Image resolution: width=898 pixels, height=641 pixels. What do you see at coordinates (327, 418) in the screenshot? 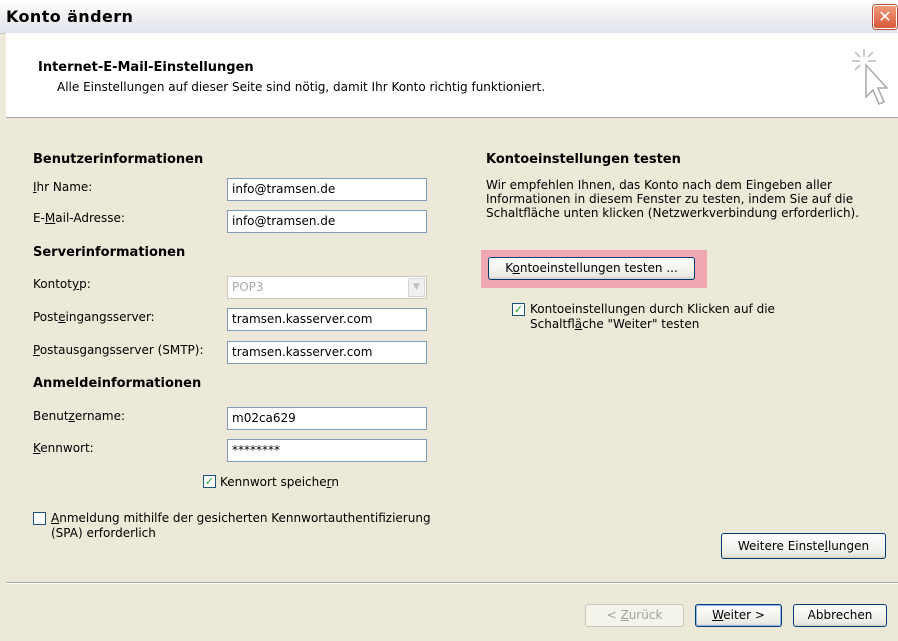
I see `username-input: m02ca629` at bounding box center [327, 418].